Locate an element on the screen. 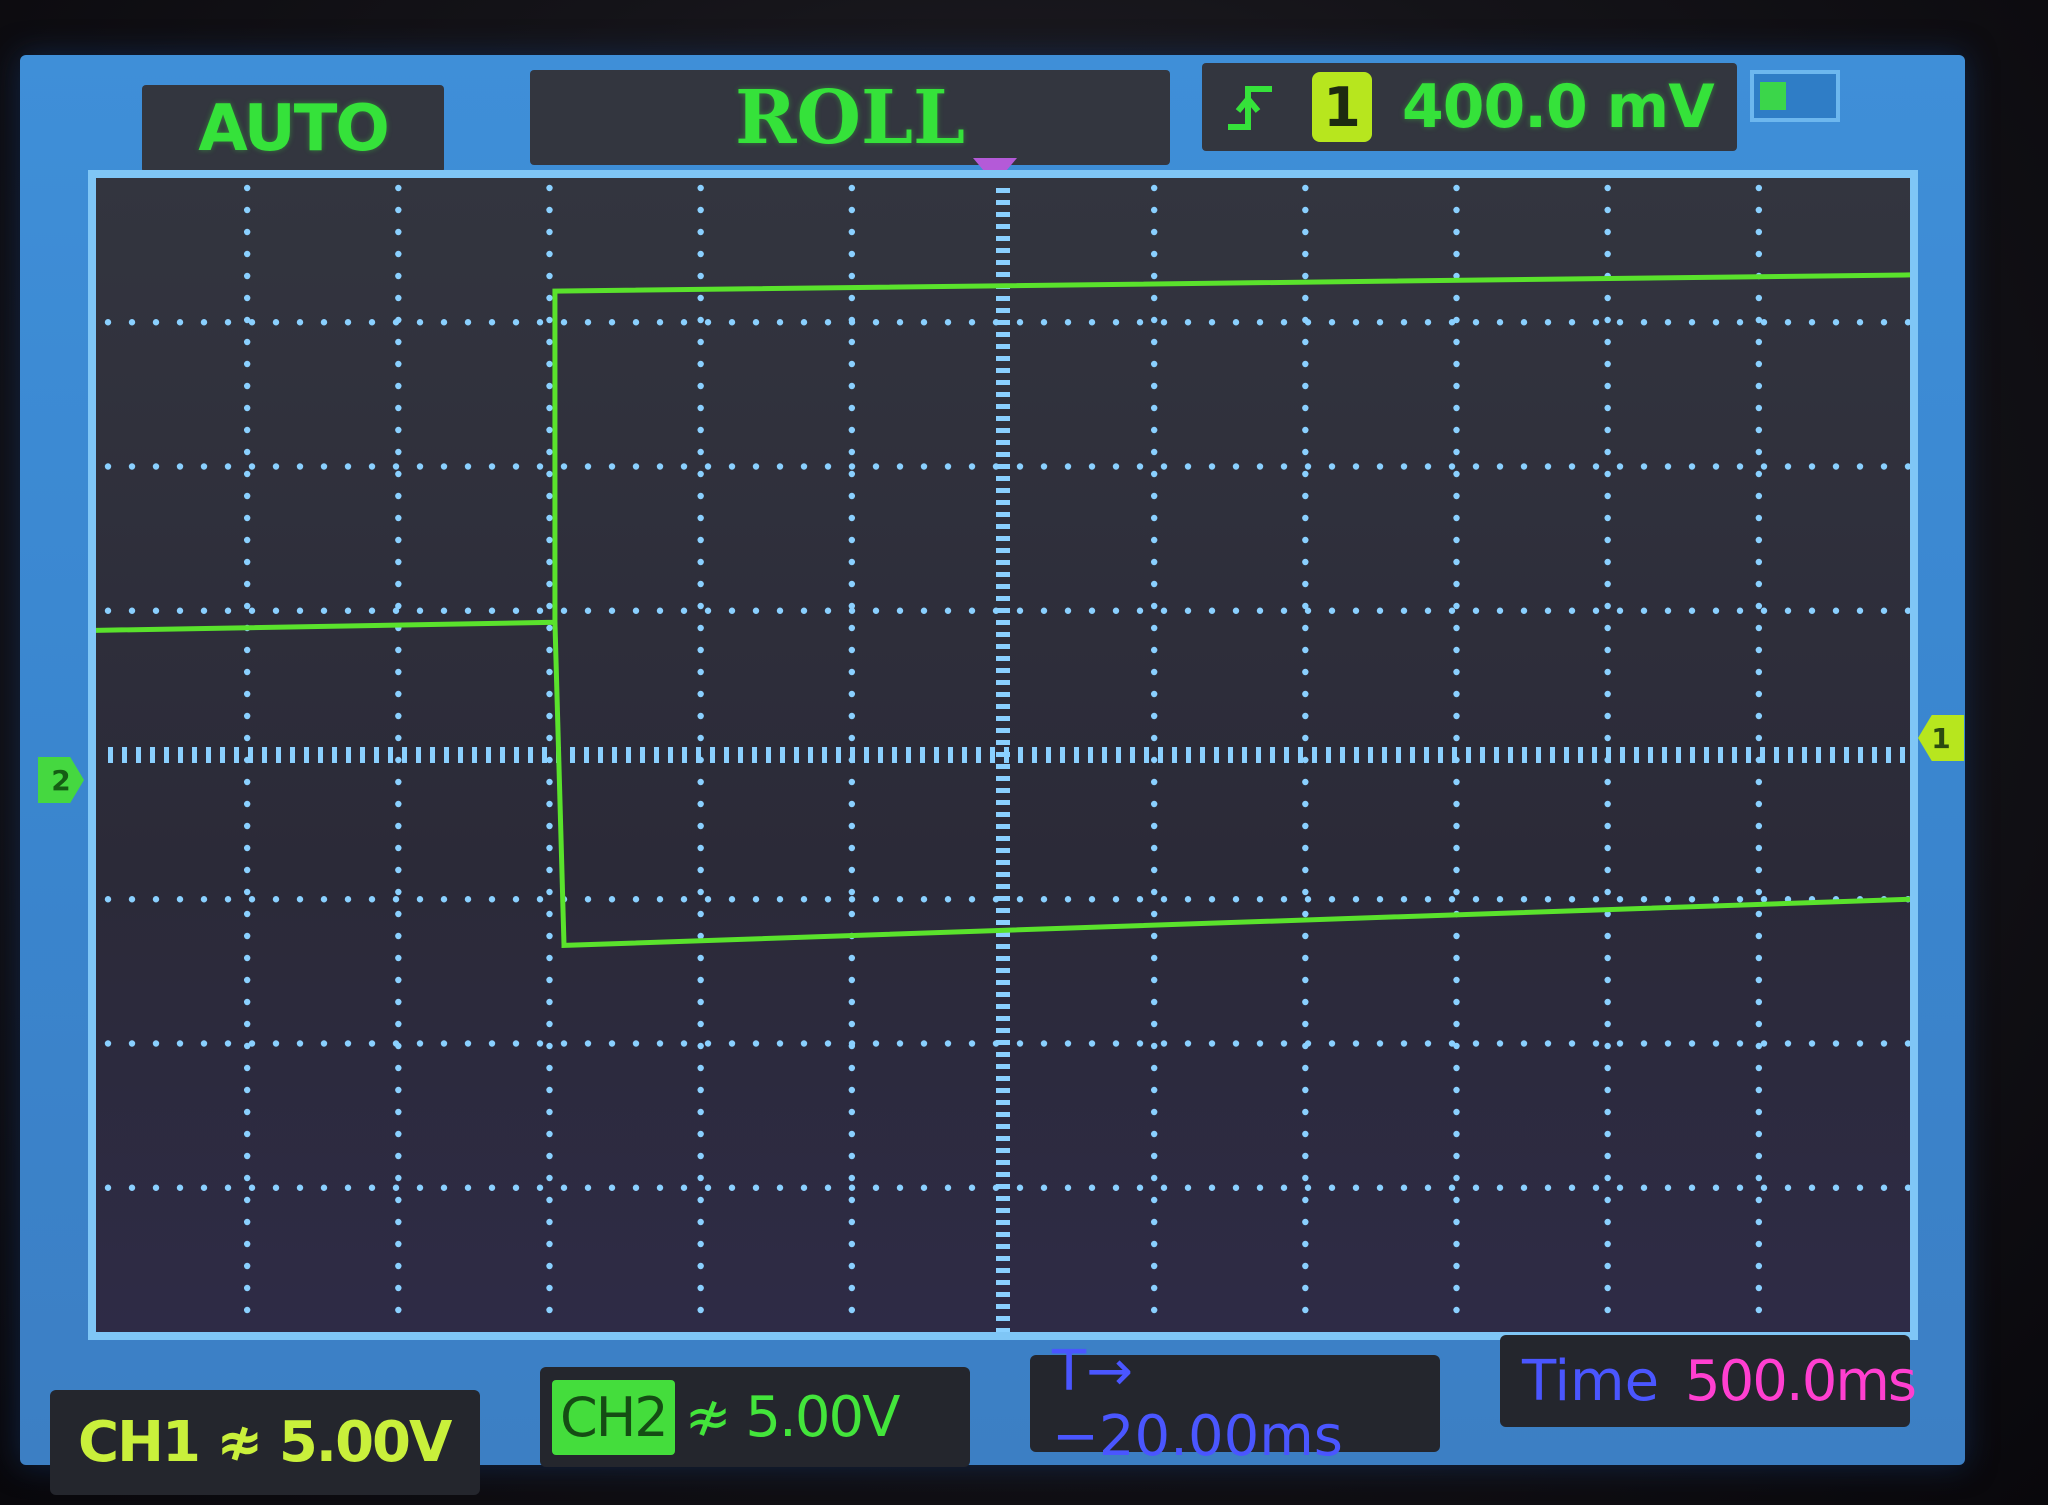 The image size is (2048, 1505). trigger-level-marker: 1 is located at coordinates (1941, 738).